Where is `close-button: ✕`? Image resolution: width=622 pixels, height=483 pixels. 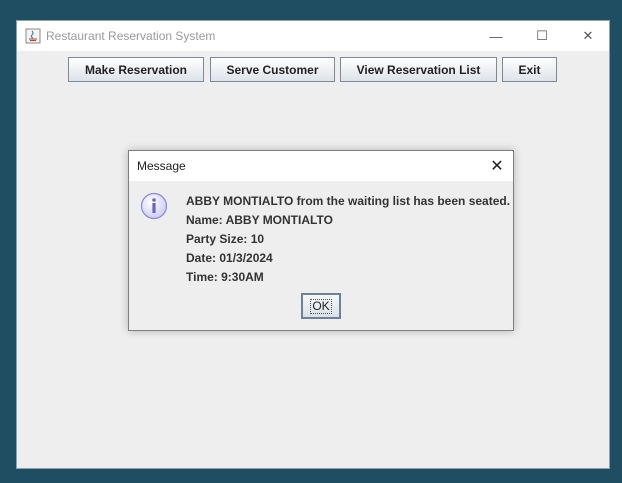 close-button: ✕ is located at coordinates (588, 36).